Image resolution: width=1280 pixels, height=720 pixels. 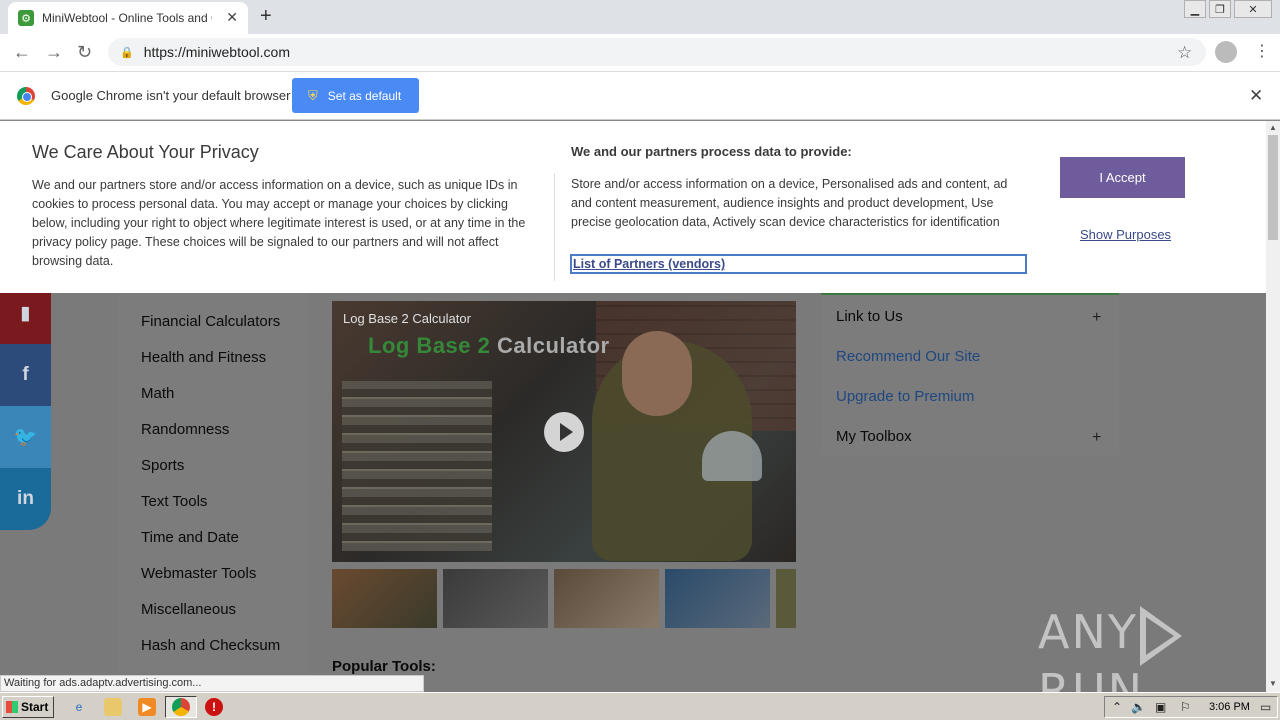 What do you see at coordinates (554, 227) in the screenshot?
I see `privacy-divider` at bounding box center [554, 227].